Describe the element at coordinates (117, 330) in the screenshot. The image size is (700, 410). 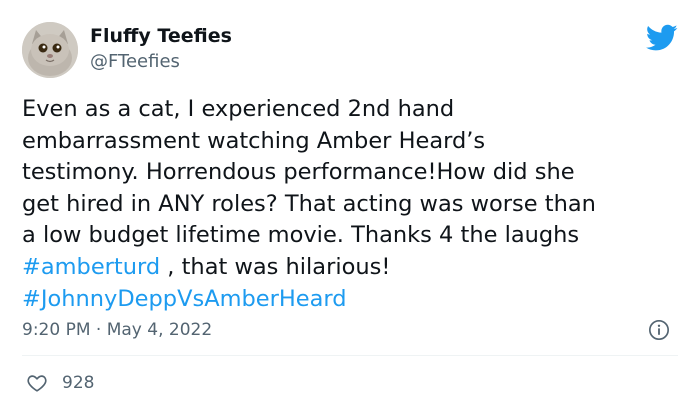
I see `tweet-timestamp: 9:20 PM · May 4, 2022` at that location.